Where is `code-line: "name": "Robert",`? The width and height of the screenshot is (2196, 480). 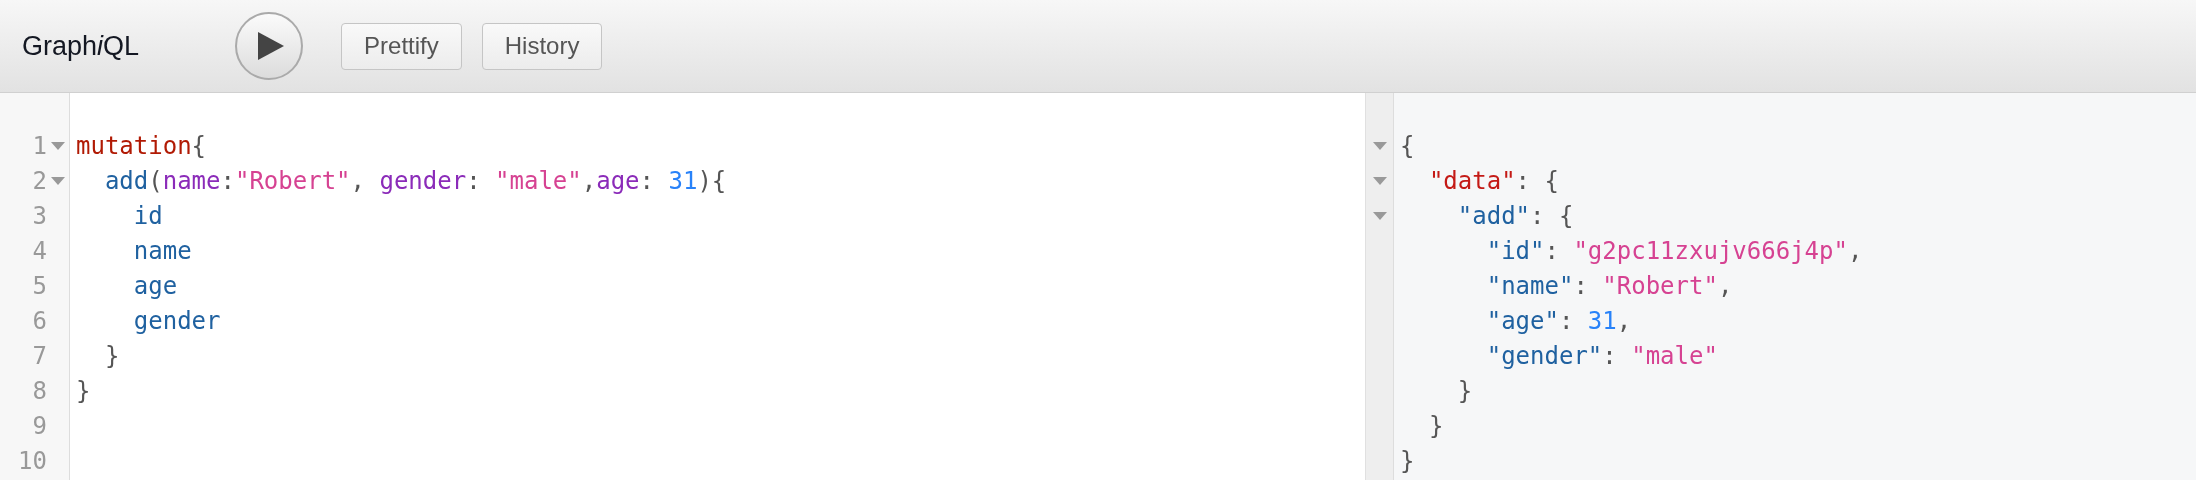
code-line: "name": "Robert", is located at coordinates (1609, 286).